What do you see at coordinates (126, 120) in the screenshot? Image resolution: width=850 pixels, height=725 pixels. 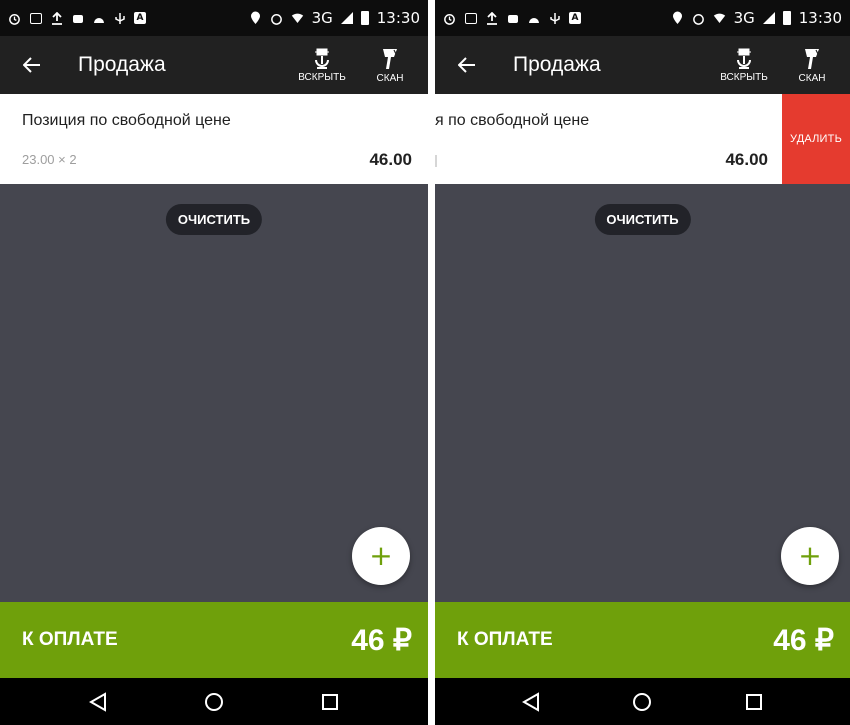 I see `item-name: Позиция по свободной цене` at bounding box center [126, 120].